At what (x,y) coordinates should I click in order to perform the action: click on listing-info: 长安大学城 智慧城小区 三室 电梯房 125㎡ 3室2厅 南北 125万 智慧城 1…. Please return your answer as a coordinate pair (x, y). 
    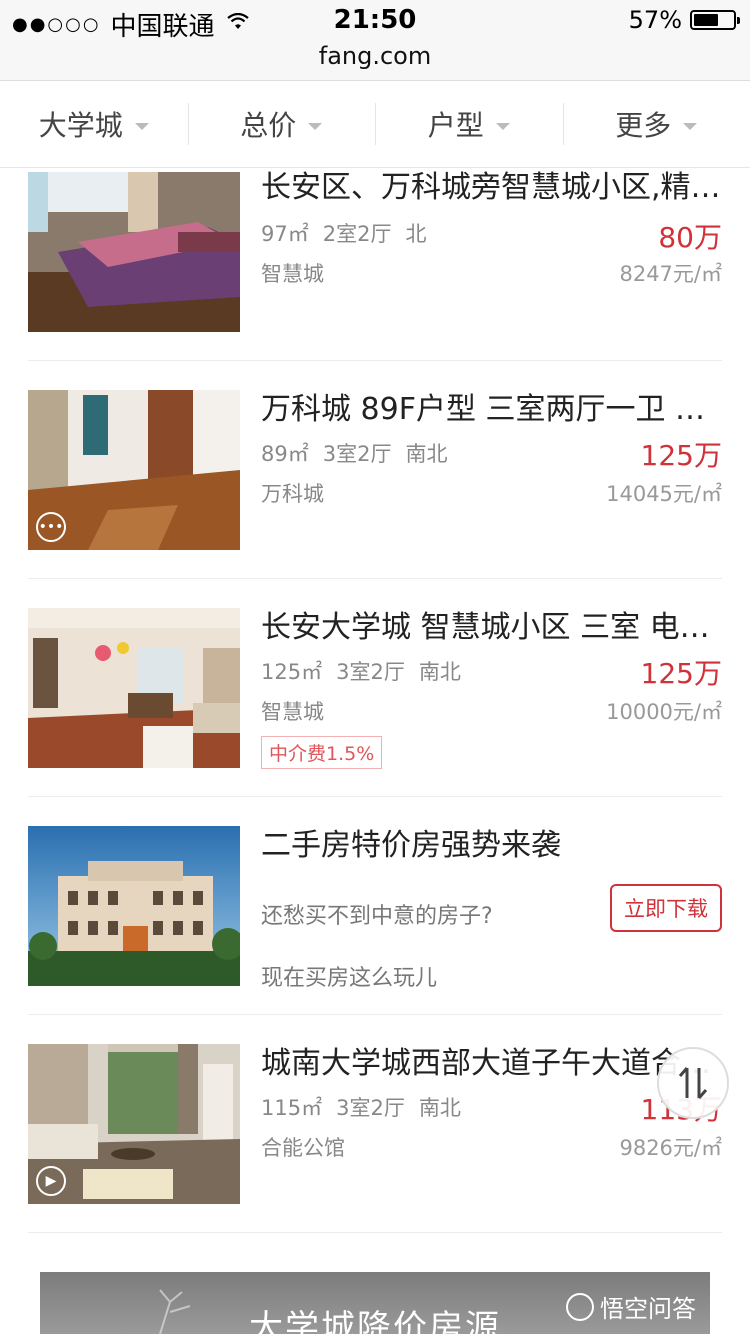
    Looking at the image, I should click on (491, 688).